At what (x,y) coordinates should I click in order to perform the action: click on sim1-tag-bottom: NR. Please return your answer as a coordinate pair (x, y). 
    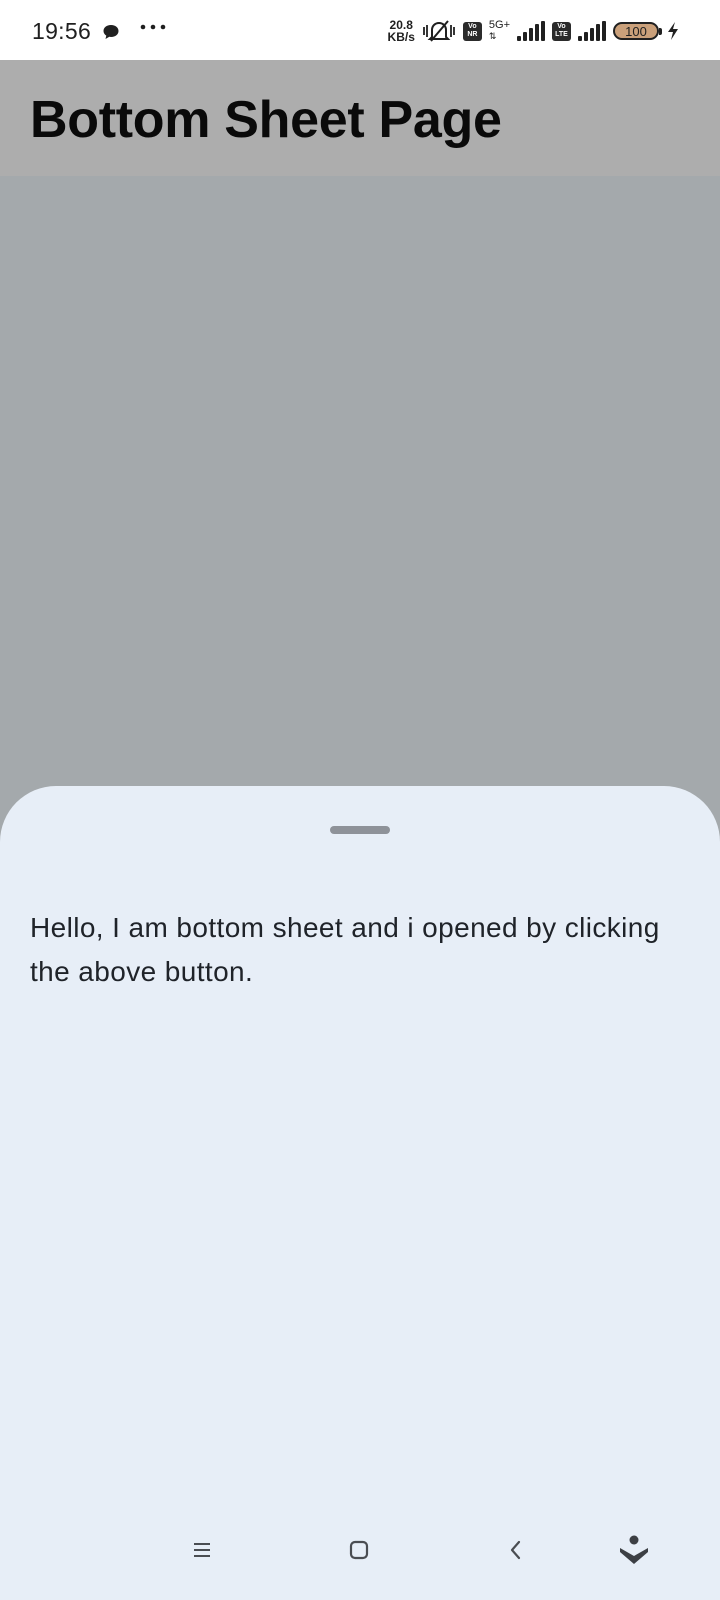
    Looking at the image, I should click on (472, 34).